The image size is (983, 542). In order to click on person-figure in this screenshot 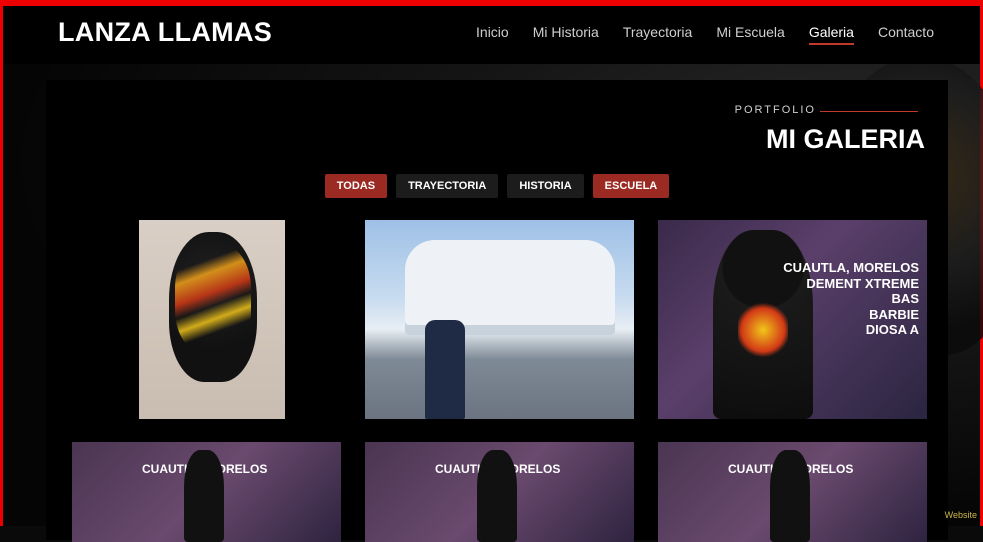, I will do `click(445, 369)`.